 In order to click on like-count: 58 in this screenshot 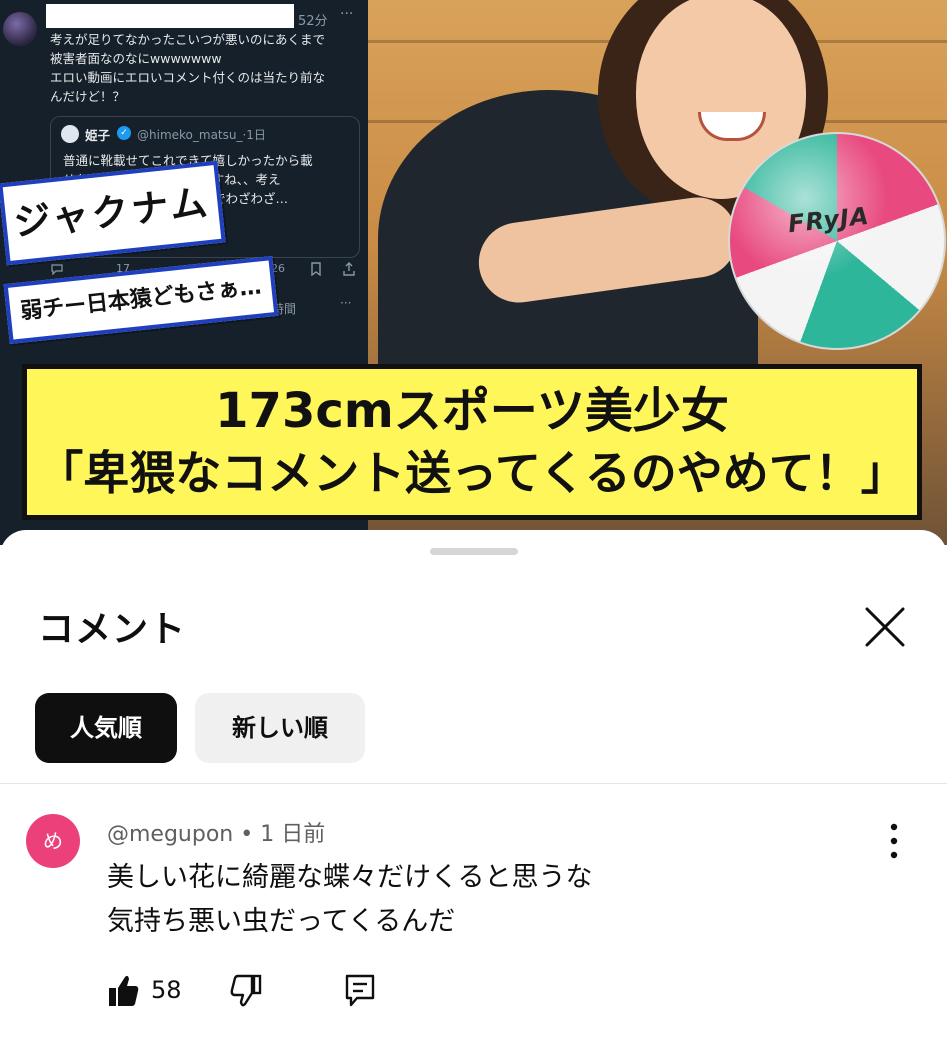, I will do `click(166, 990)`.